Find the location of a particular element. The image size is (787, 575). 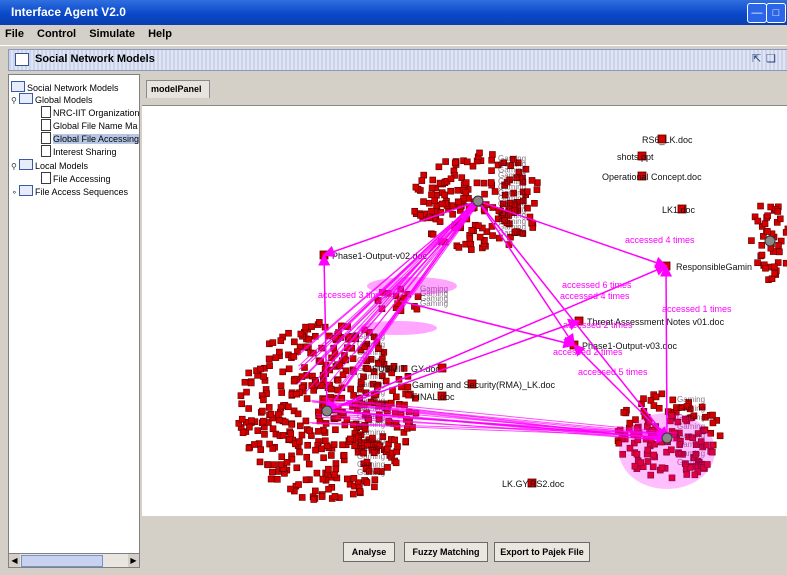

internal-frame-titlebar: Social Network Models ⇱ ❏ is located at coordinates (397, 60).